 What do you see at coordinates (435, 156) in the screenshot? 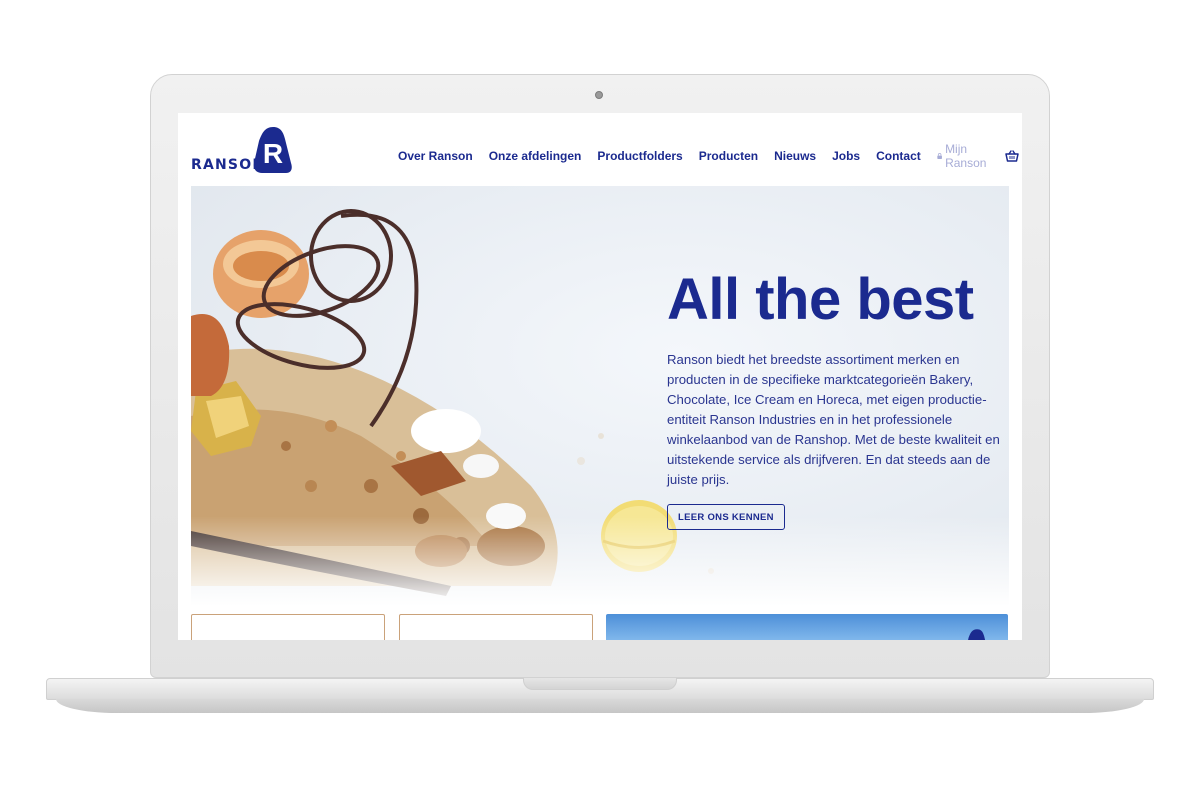
I see `nav-over-ranson: Over Ranson` at bounding box center [435, 156].